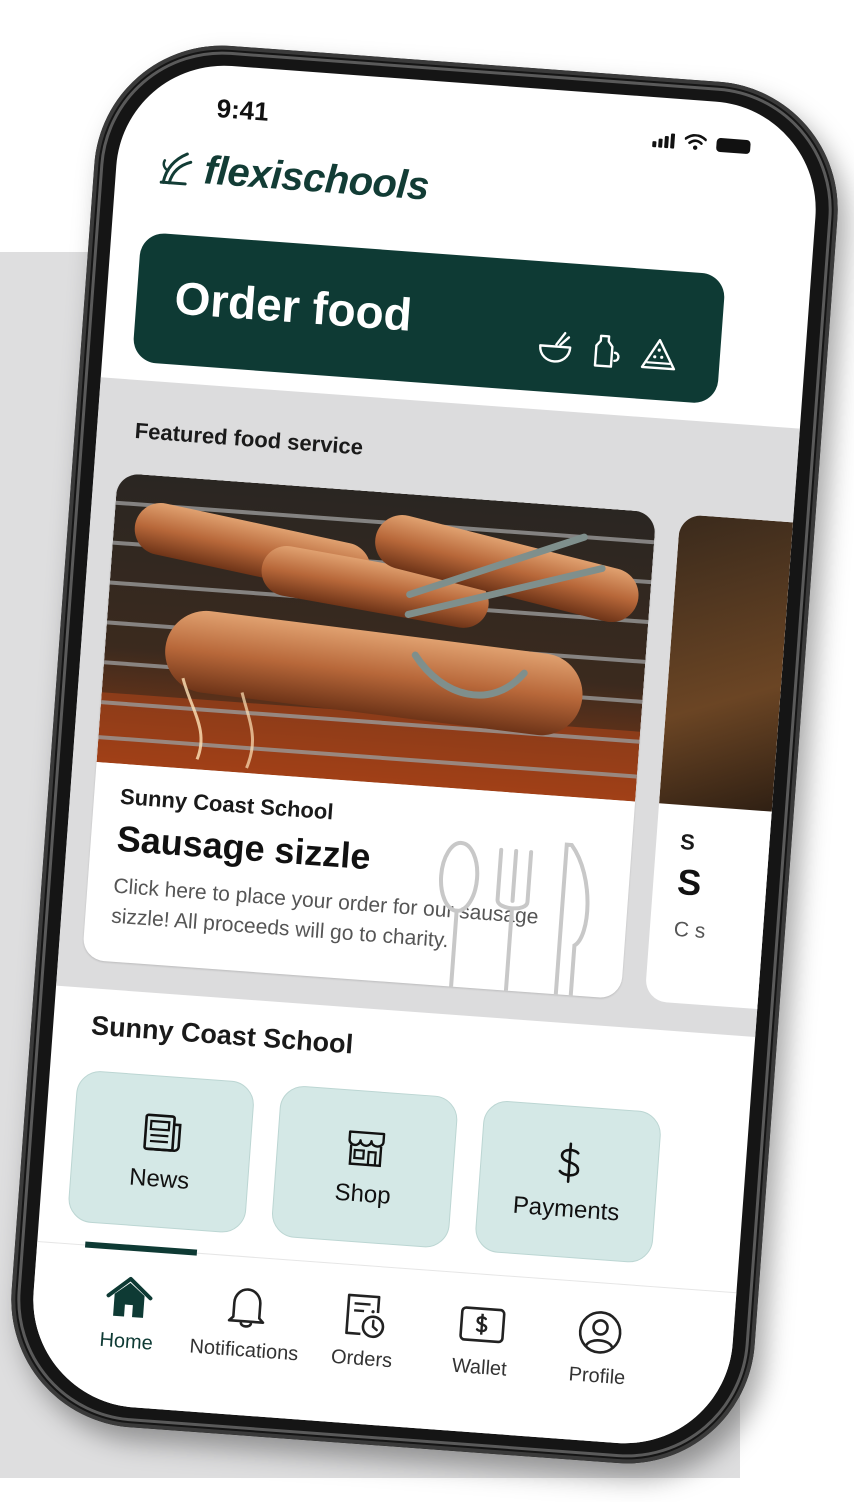 This screenshot has width=854, height=1502. What do you see at coordinates (126, 1341) in the screenshot?
I see `tab-home-label: Home` at bounding box center [126, 1341].